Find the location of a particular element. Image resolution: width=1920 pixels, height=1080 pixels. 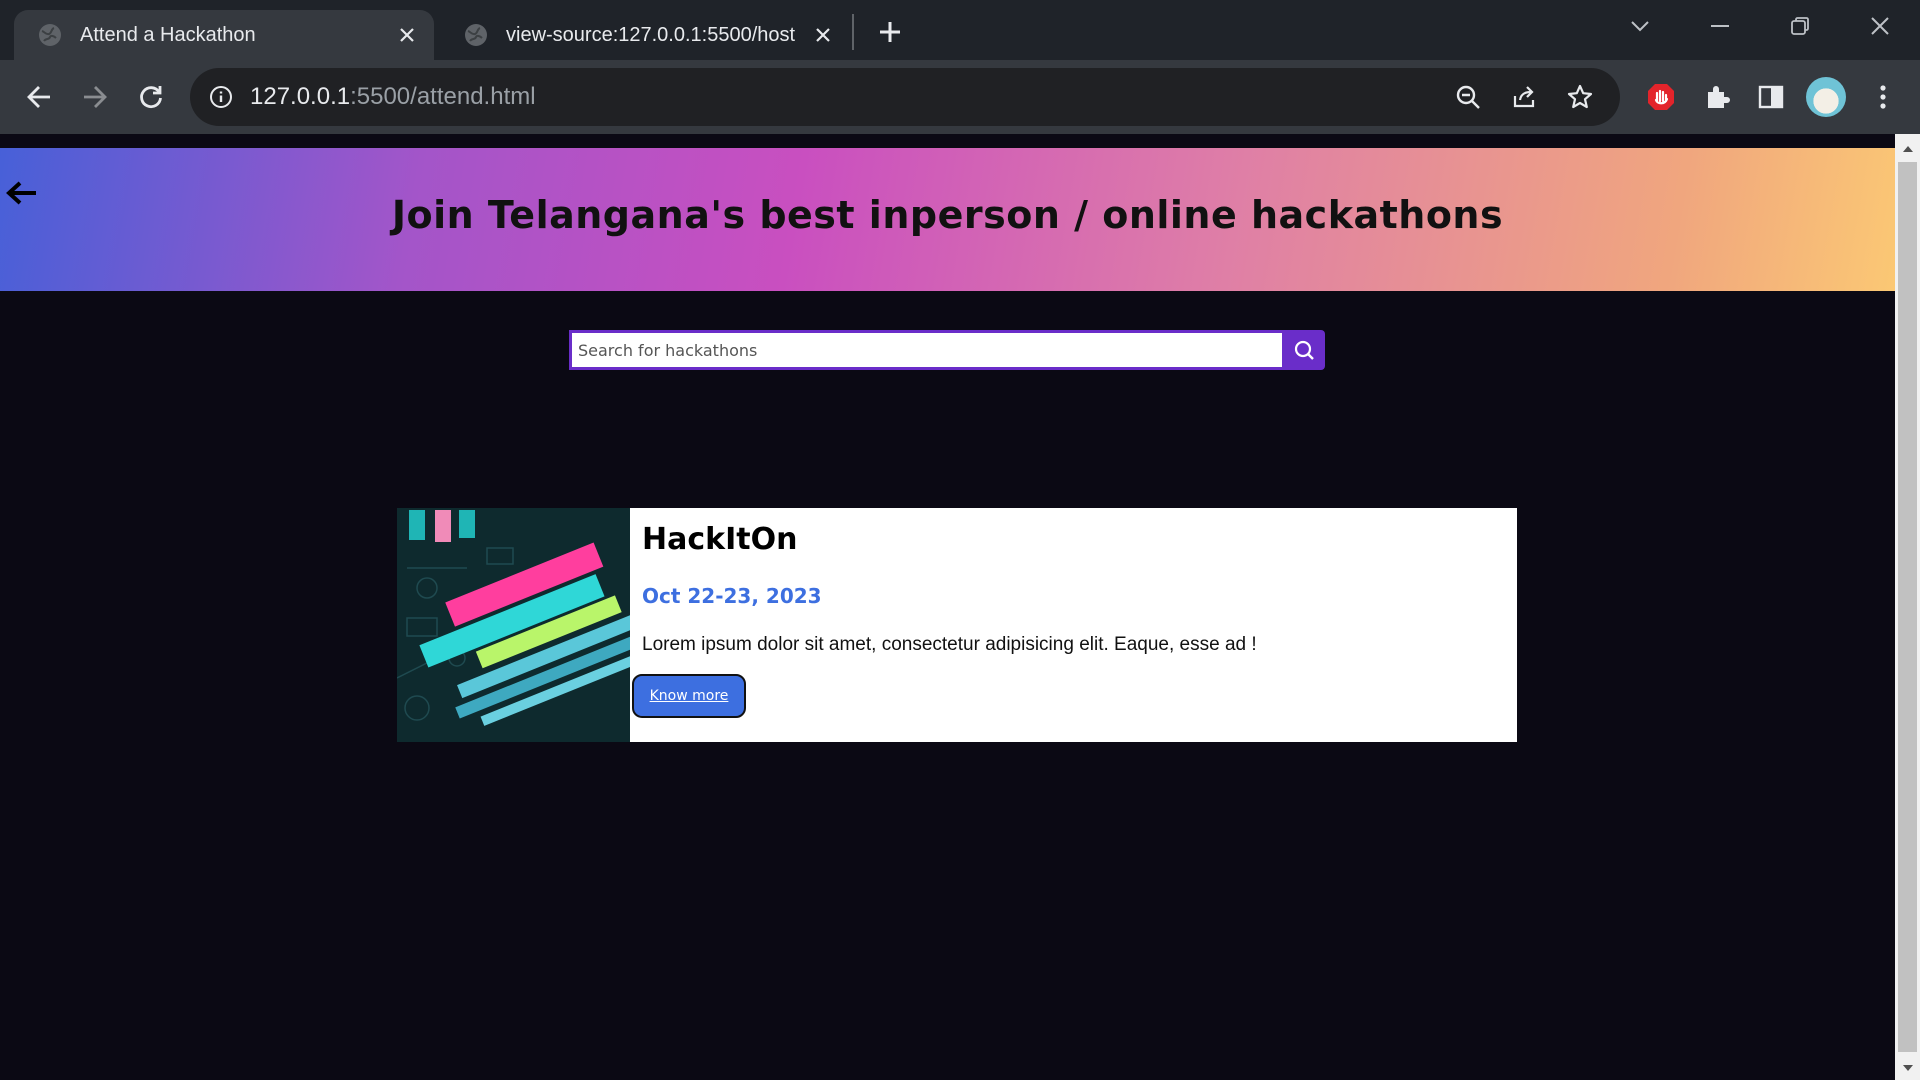

browser-menu-button is located at coordinates (1883, 97).